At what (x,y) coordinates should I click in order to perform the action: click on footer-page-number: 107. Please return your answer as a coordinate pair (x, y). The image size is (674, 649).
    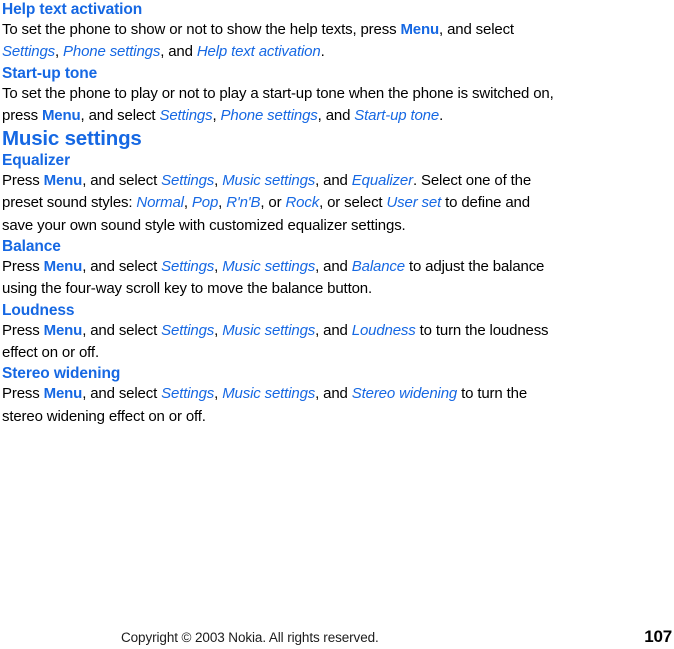
    Looking at the image, I should click on (658, 636).